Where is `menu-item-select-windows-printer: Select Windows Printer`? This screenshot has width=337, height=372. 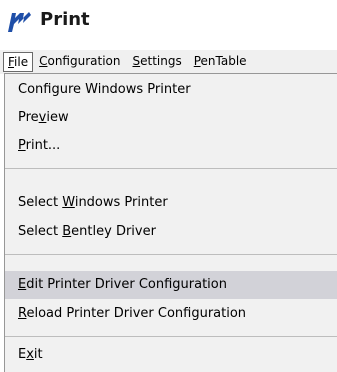
menu-item-select-windows-printer: Select Windows Printer is located at coordinates (171, 203).